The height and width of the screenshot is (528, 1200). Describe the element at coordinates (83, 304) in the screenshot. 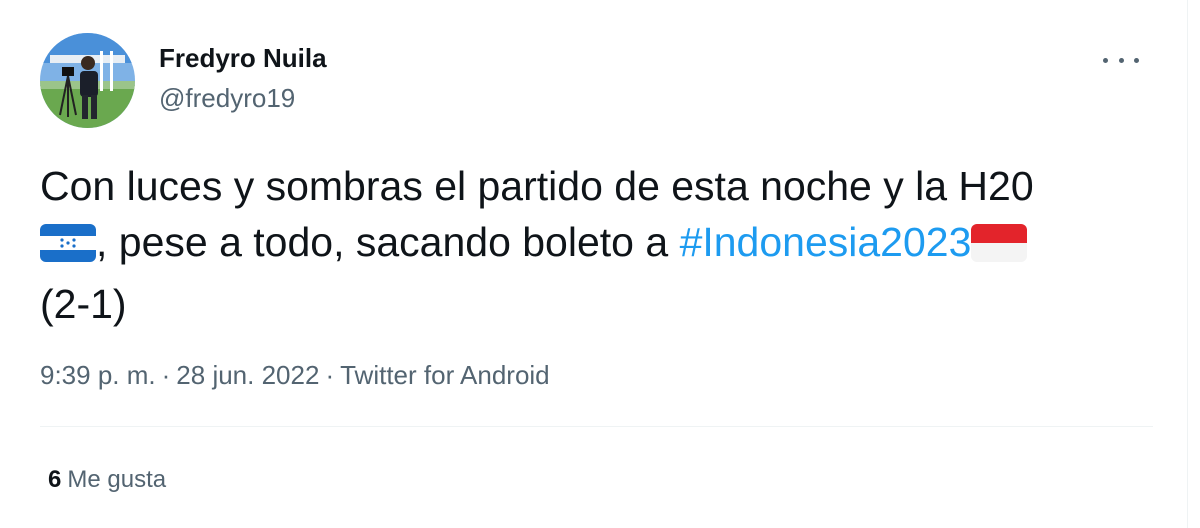

I see `tweet-text-line3: (2-1)` at that location.